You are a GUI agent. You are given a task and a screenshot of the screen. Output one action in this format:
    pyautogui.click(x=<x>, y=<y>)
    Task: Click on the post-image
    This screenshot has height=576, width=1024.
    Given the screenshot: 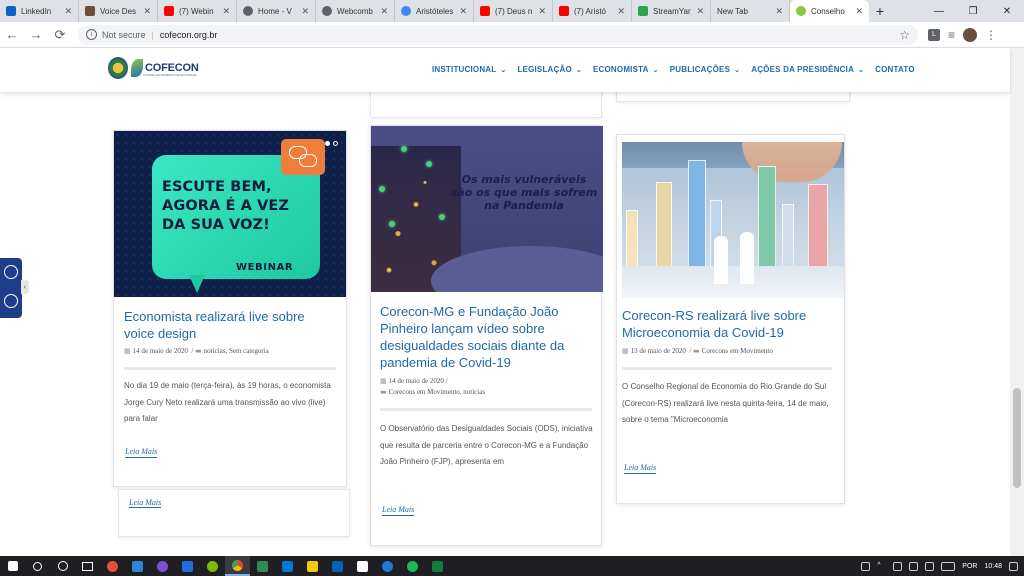 What is the action you would take?
    pyautogui.click(x=733, y=220)
    